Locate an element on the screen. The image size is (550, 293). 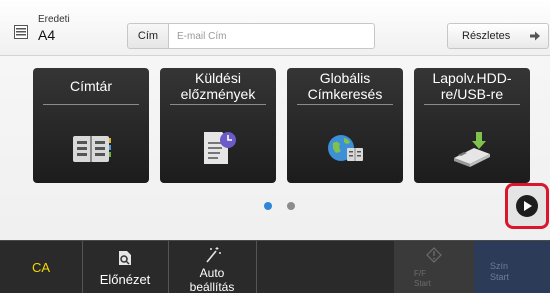
tile-title: Küldési előzmények is located at coordinates (218, 86).